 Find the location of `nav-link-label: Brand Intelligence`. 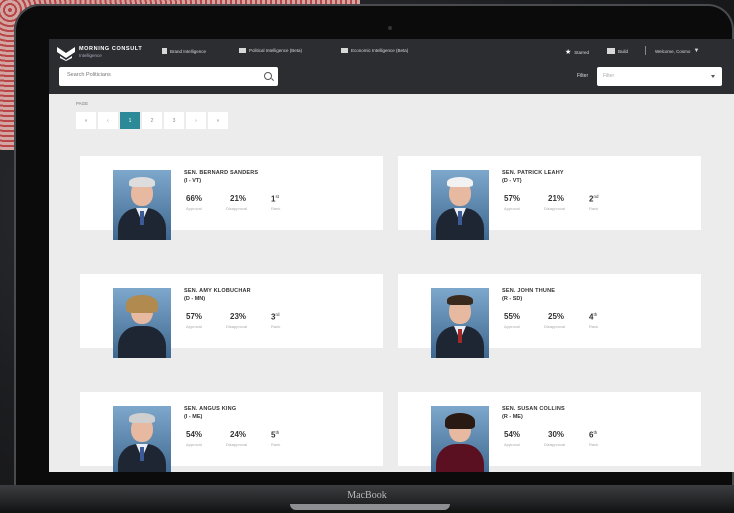

nav-link-label: Brand Intelligence is located at coordinates (188, 51).